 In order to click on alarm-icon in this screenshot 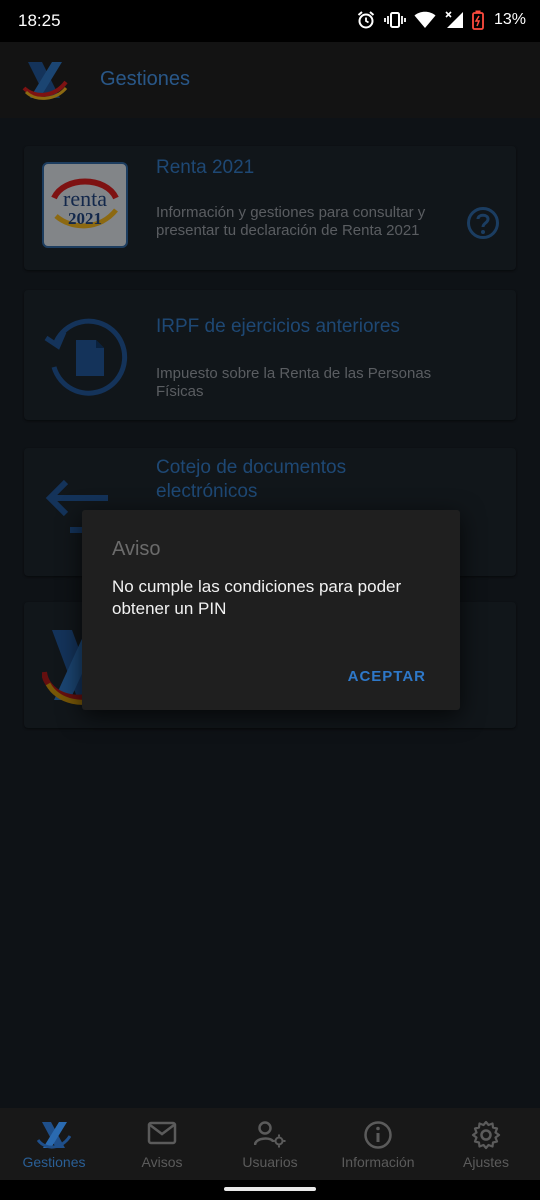, I will do `click(366, 20)`.